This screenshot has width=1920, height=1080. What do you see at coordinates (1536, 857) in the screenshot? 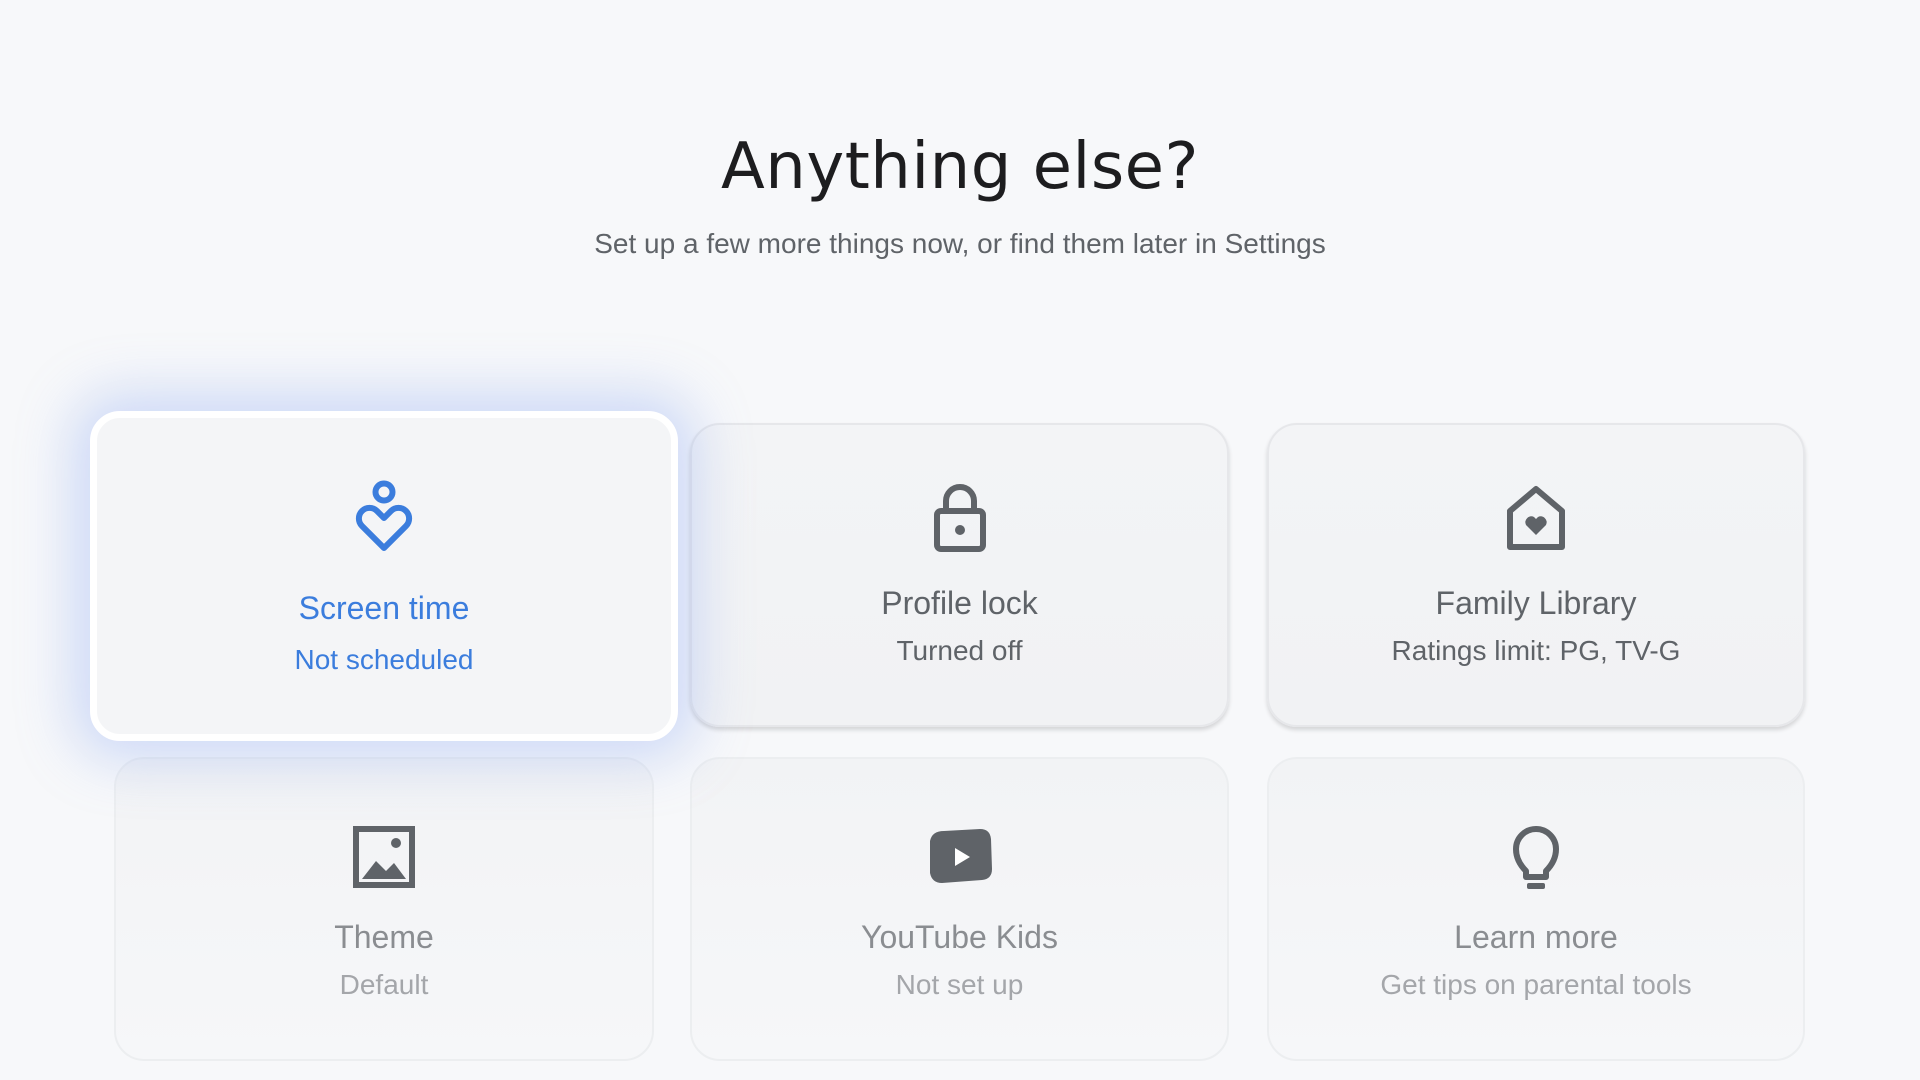
I see `lightbulb-icon` at bounding box center [1536, 857].